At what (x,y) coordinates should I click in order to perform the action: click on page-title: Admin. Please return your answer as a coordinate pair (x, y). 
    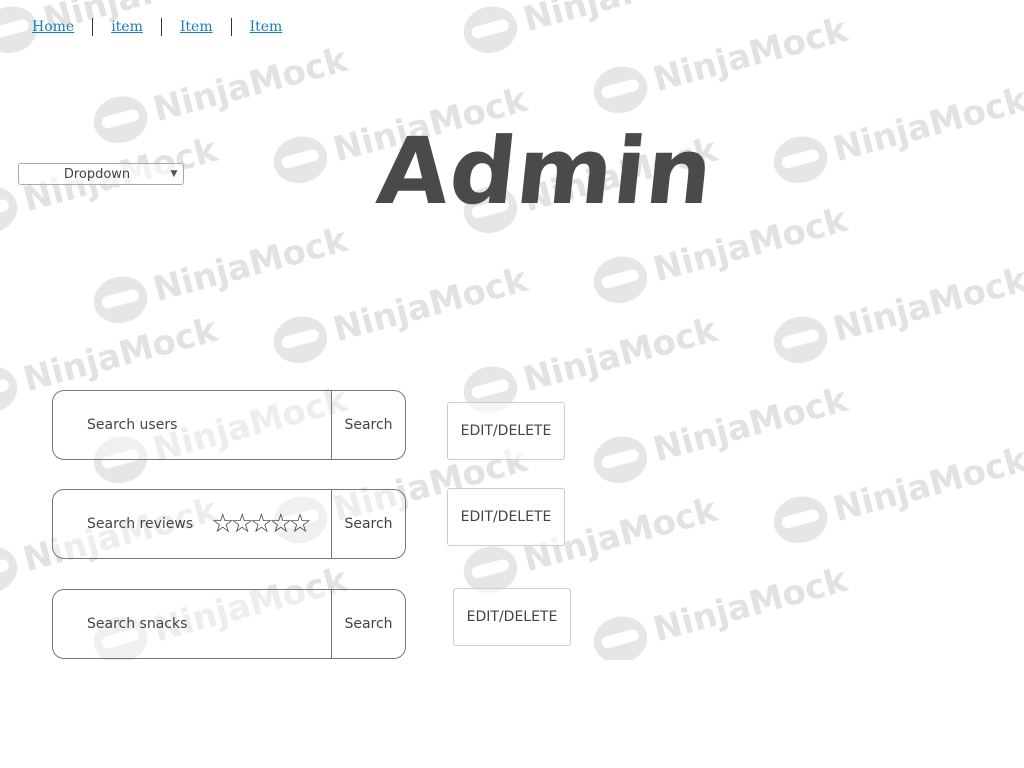
    Looking at the image, I should click on (545, 171).